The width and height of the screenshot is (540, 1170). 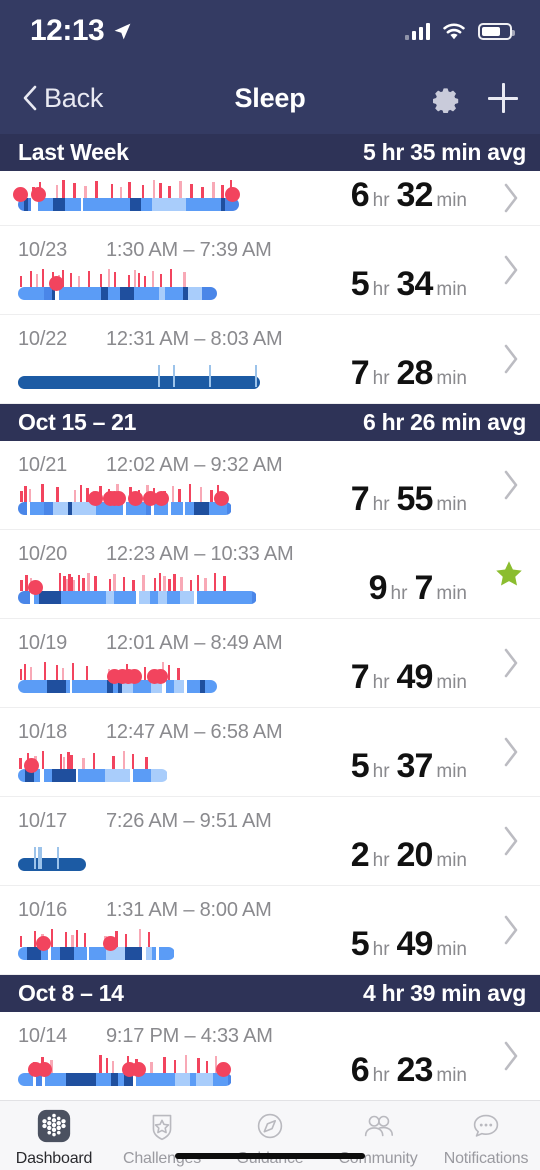 I want to click on row-time-range: 7:26 AM – 9:51 AM, so click(x=189, y=820).